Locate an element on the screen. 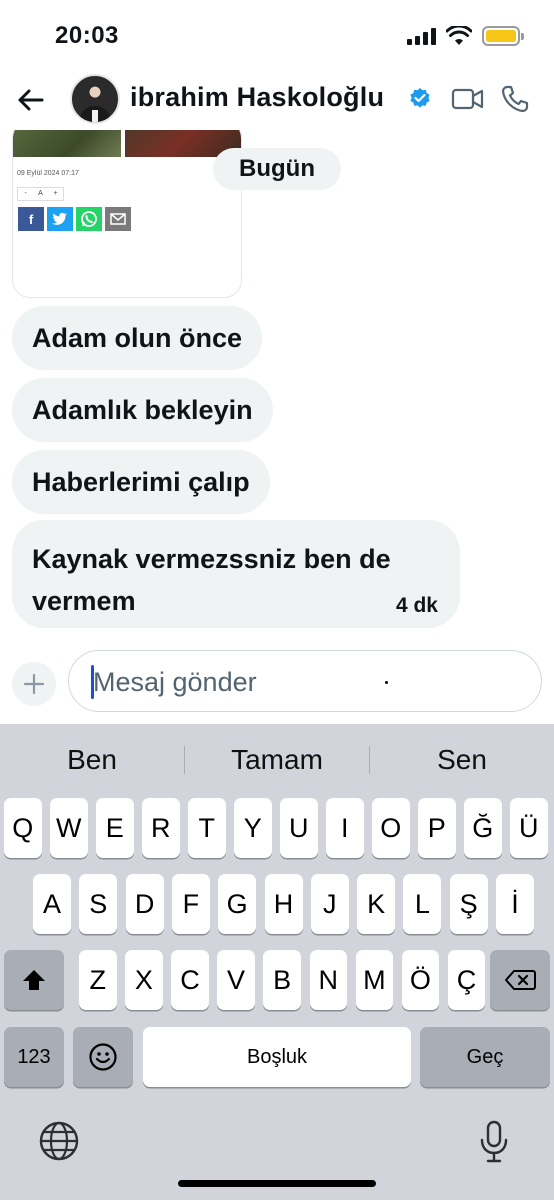 The width and height of the screenshot is (554, 1200). key-h: H is located at coordinates (283, 904).